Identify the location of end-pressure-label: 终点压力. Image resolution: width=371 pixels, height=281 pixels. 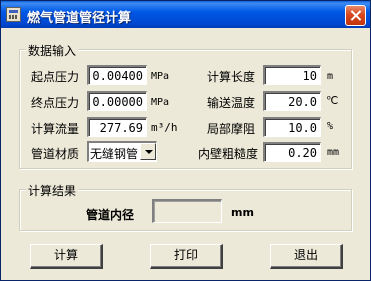
(55, 103).